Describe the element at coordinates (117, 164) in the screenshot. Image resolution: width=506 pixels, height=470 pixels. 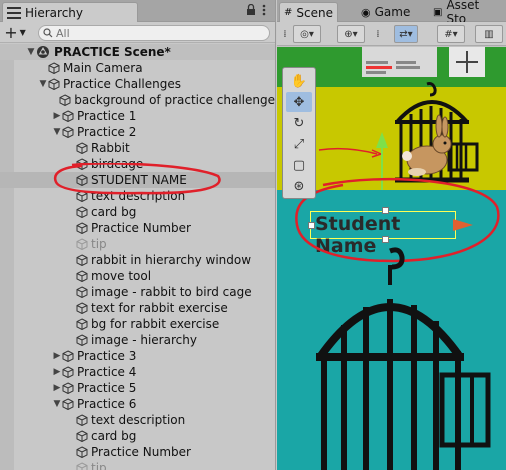
I see `hierarchy-item-label: birdcage` at that location.